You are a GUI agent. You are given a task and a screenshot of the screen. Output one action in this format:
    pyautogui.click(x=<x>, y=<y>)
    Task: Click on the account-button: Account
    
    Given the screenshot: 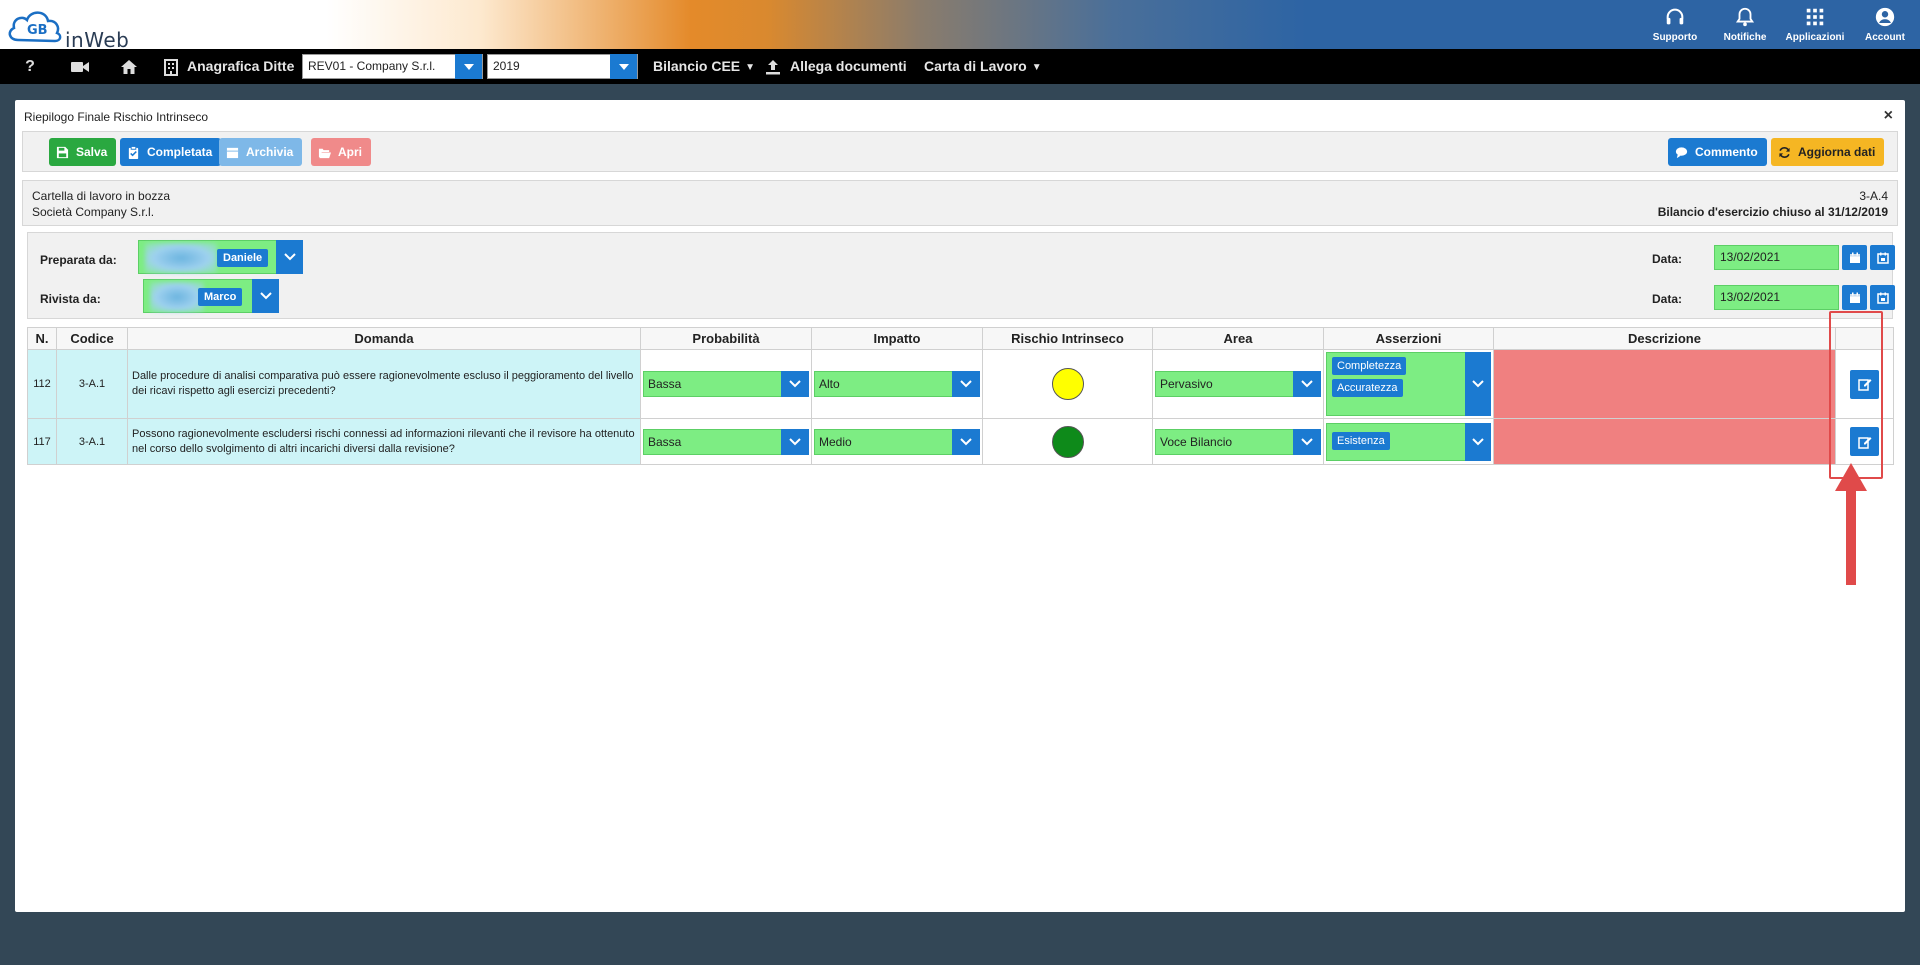 What is the action you would take?
    pyautogui.click(x=1885, y=24)
    